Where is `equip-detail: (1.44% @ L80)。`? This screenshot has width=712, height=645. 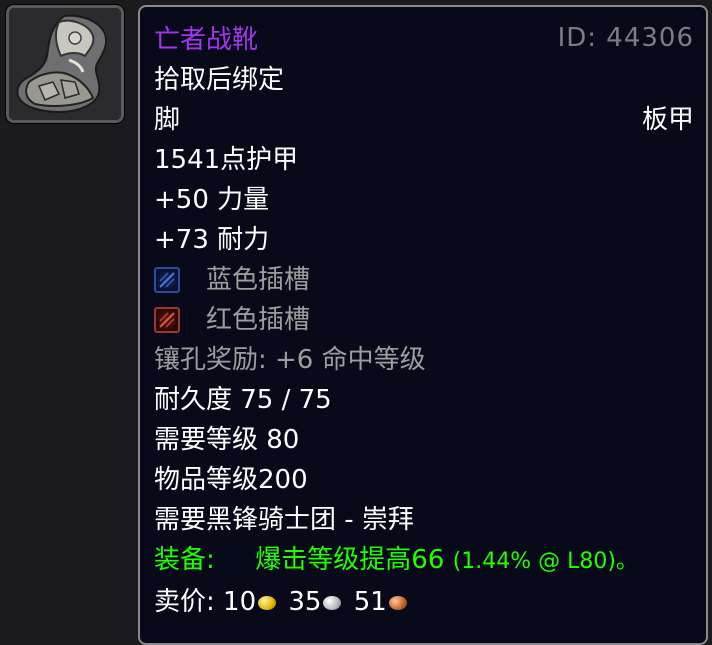 equip-detail: (1.44% @ L80)。 is located at coordinates (545, 561).